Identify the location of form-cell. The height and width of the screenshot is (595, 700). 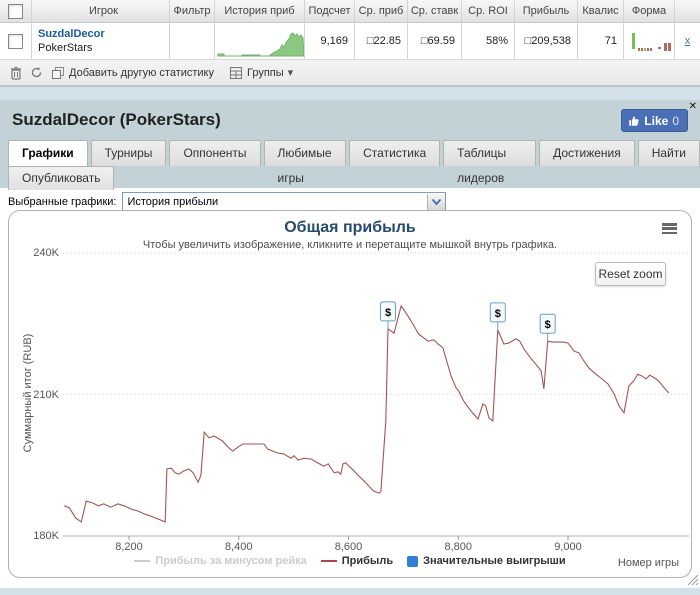
(649, 41).